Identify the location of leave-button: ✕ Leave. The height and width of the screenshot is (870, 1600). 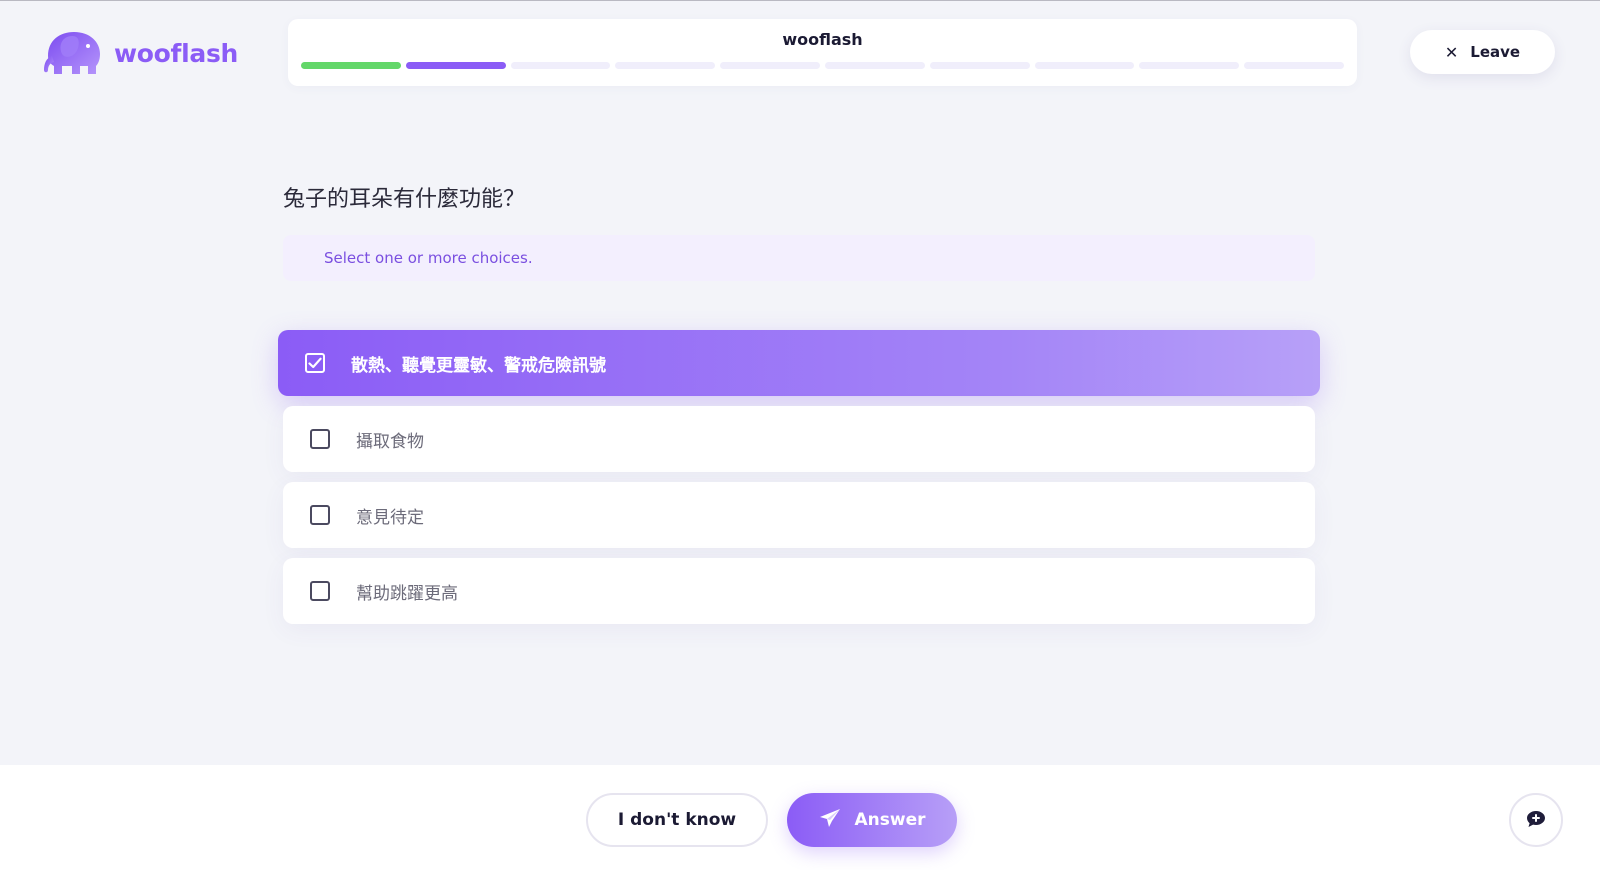
(1482, 52).